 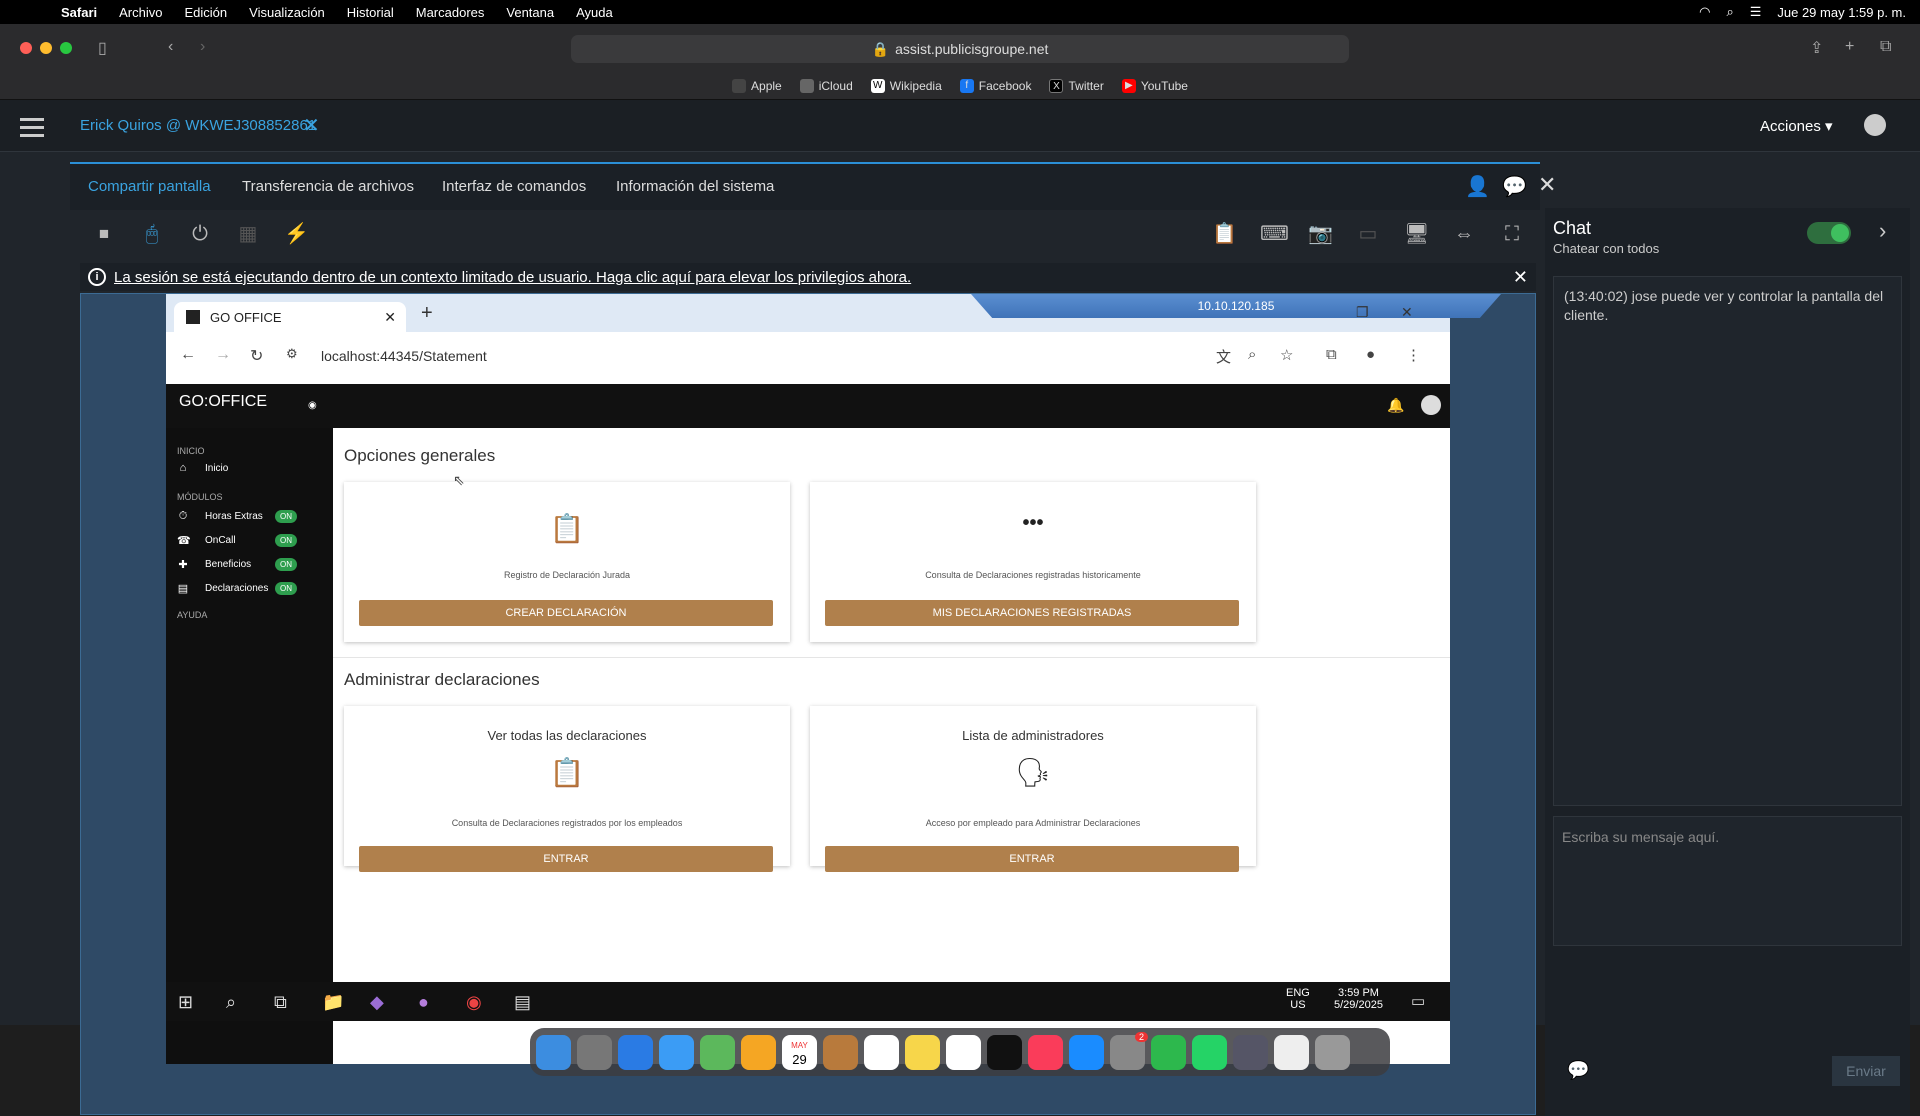 What do you see at coordinates (1418, 1001) in the screenshot?
I see `notification-center-icon: ▭` at bounding box center [1418, 1001].